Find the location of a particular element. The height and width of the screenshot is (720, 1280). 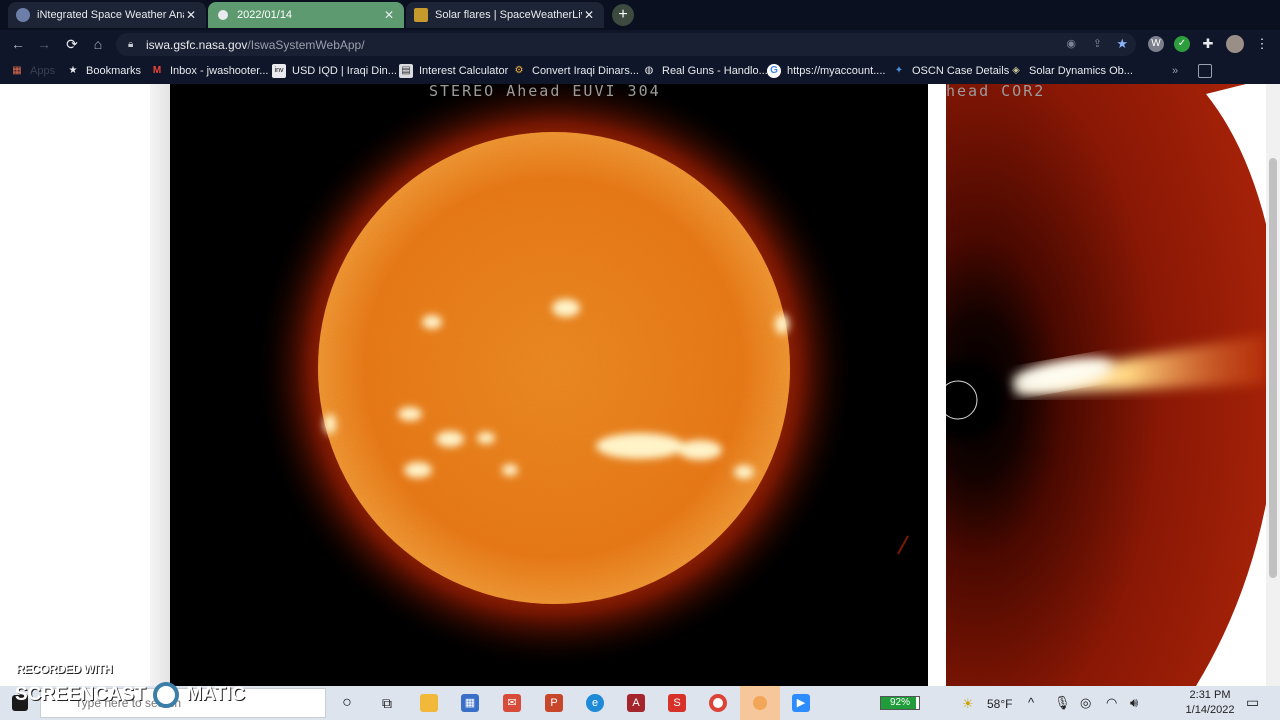

watermark-screencast-logo: SCREENCAST MATIC is located at coordinates (130, 695).